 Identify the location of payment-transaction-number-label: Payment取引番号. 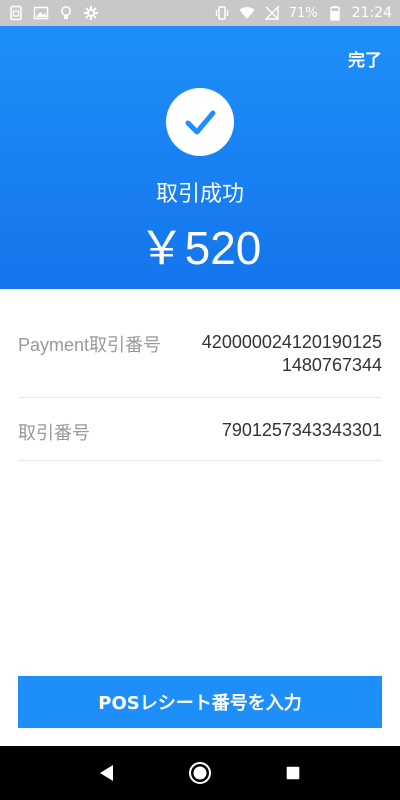
(90, 345).